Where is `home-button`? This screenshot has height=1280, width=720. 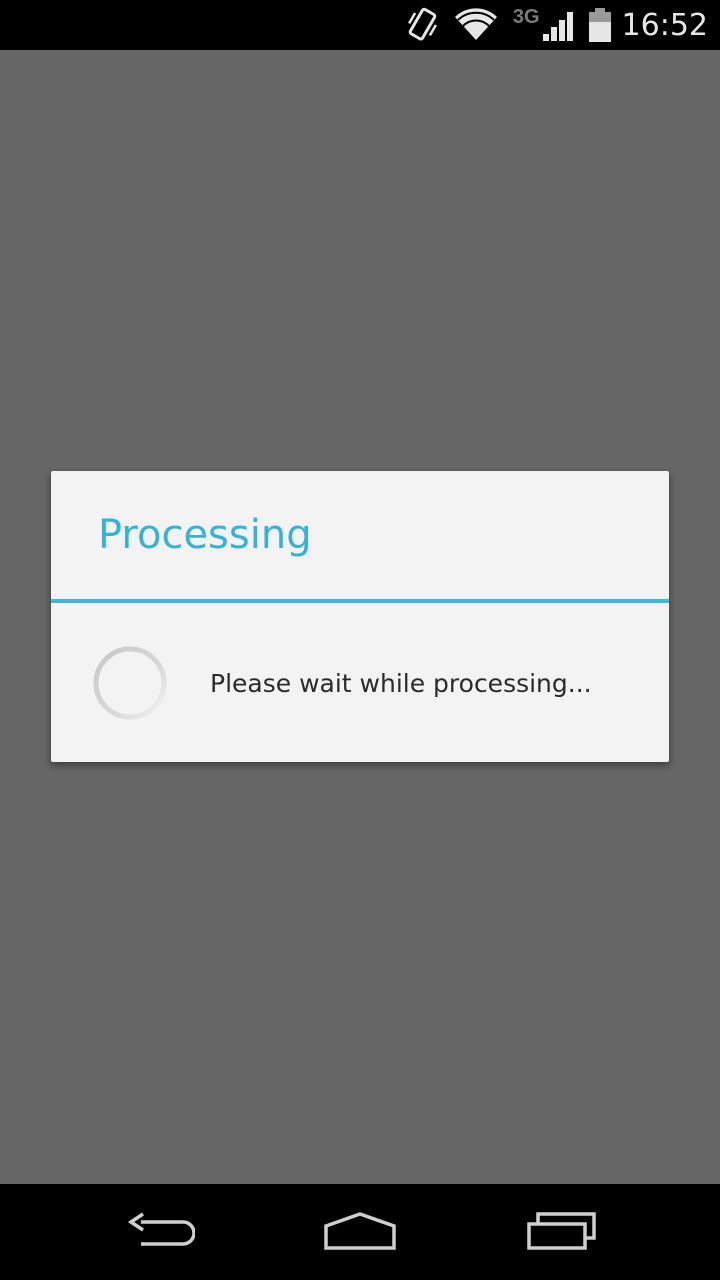
home-button is located at coordinates (360, 1232).